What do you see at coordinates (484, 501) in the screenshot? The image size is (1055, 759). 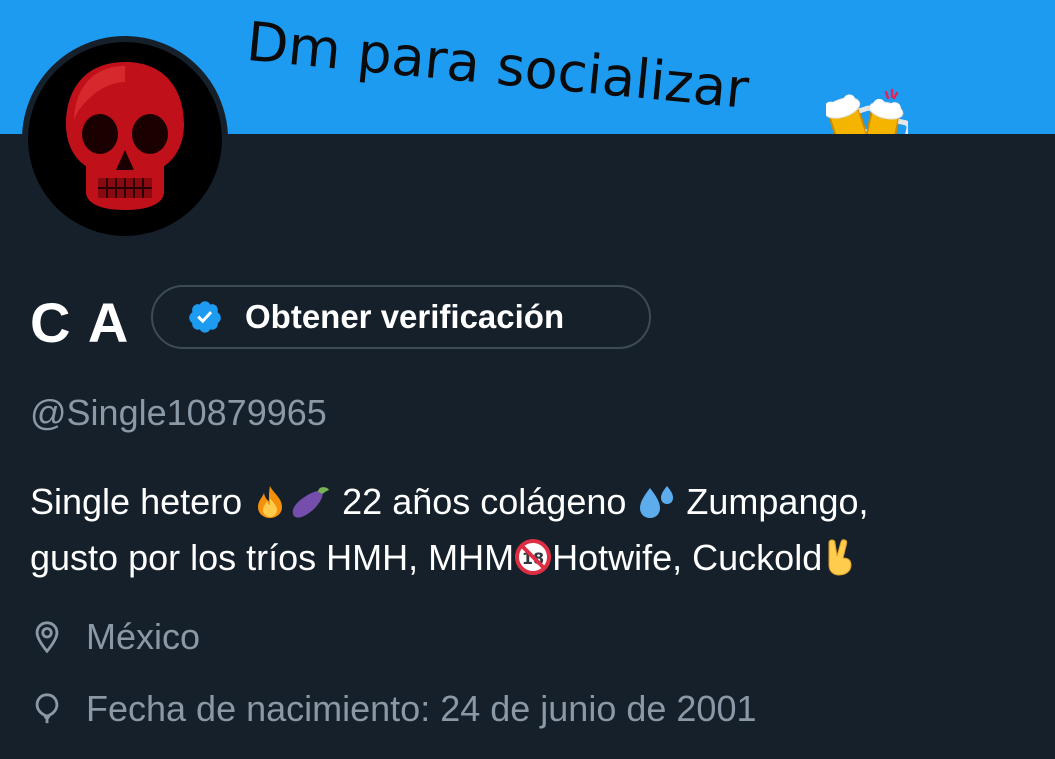 I see `bio-text: 22 años colágeno` at bounding box center [484, 501].